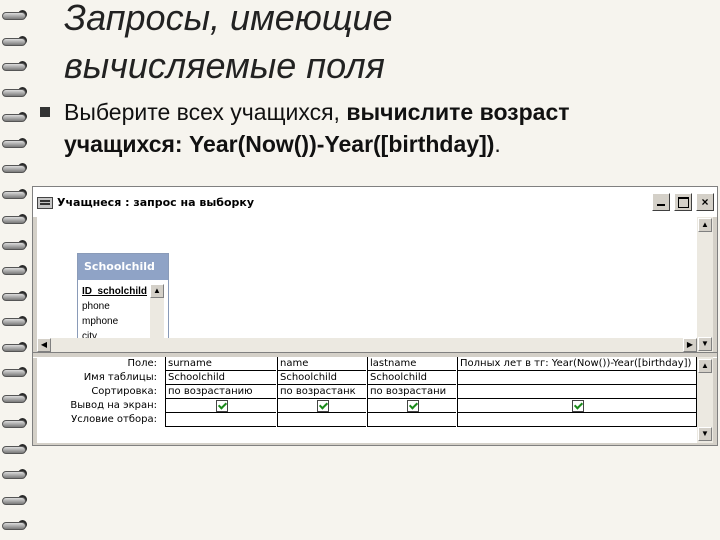  I want to click on grid-cell-field: name, so click(322, 364).